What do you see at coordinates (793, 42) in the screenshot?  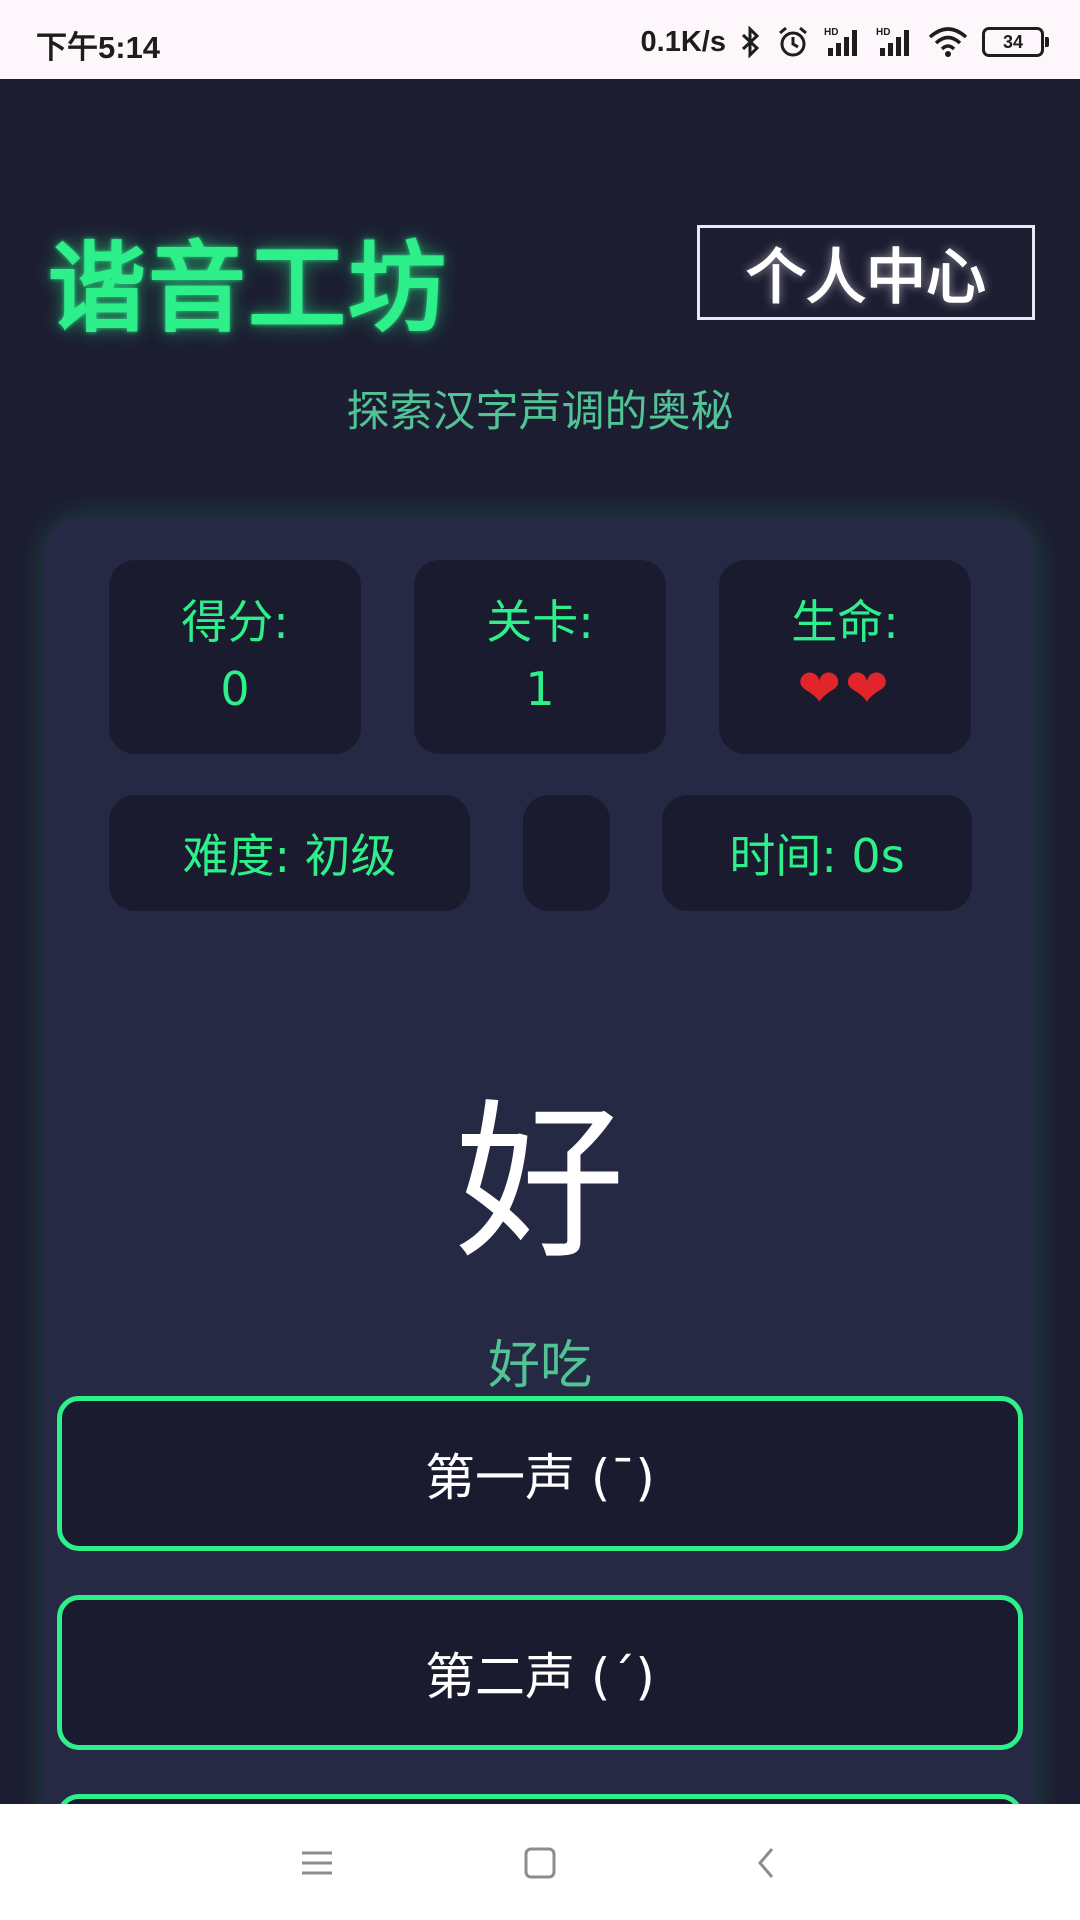 I see `alarm-icon` at bounding box center [793, 42].